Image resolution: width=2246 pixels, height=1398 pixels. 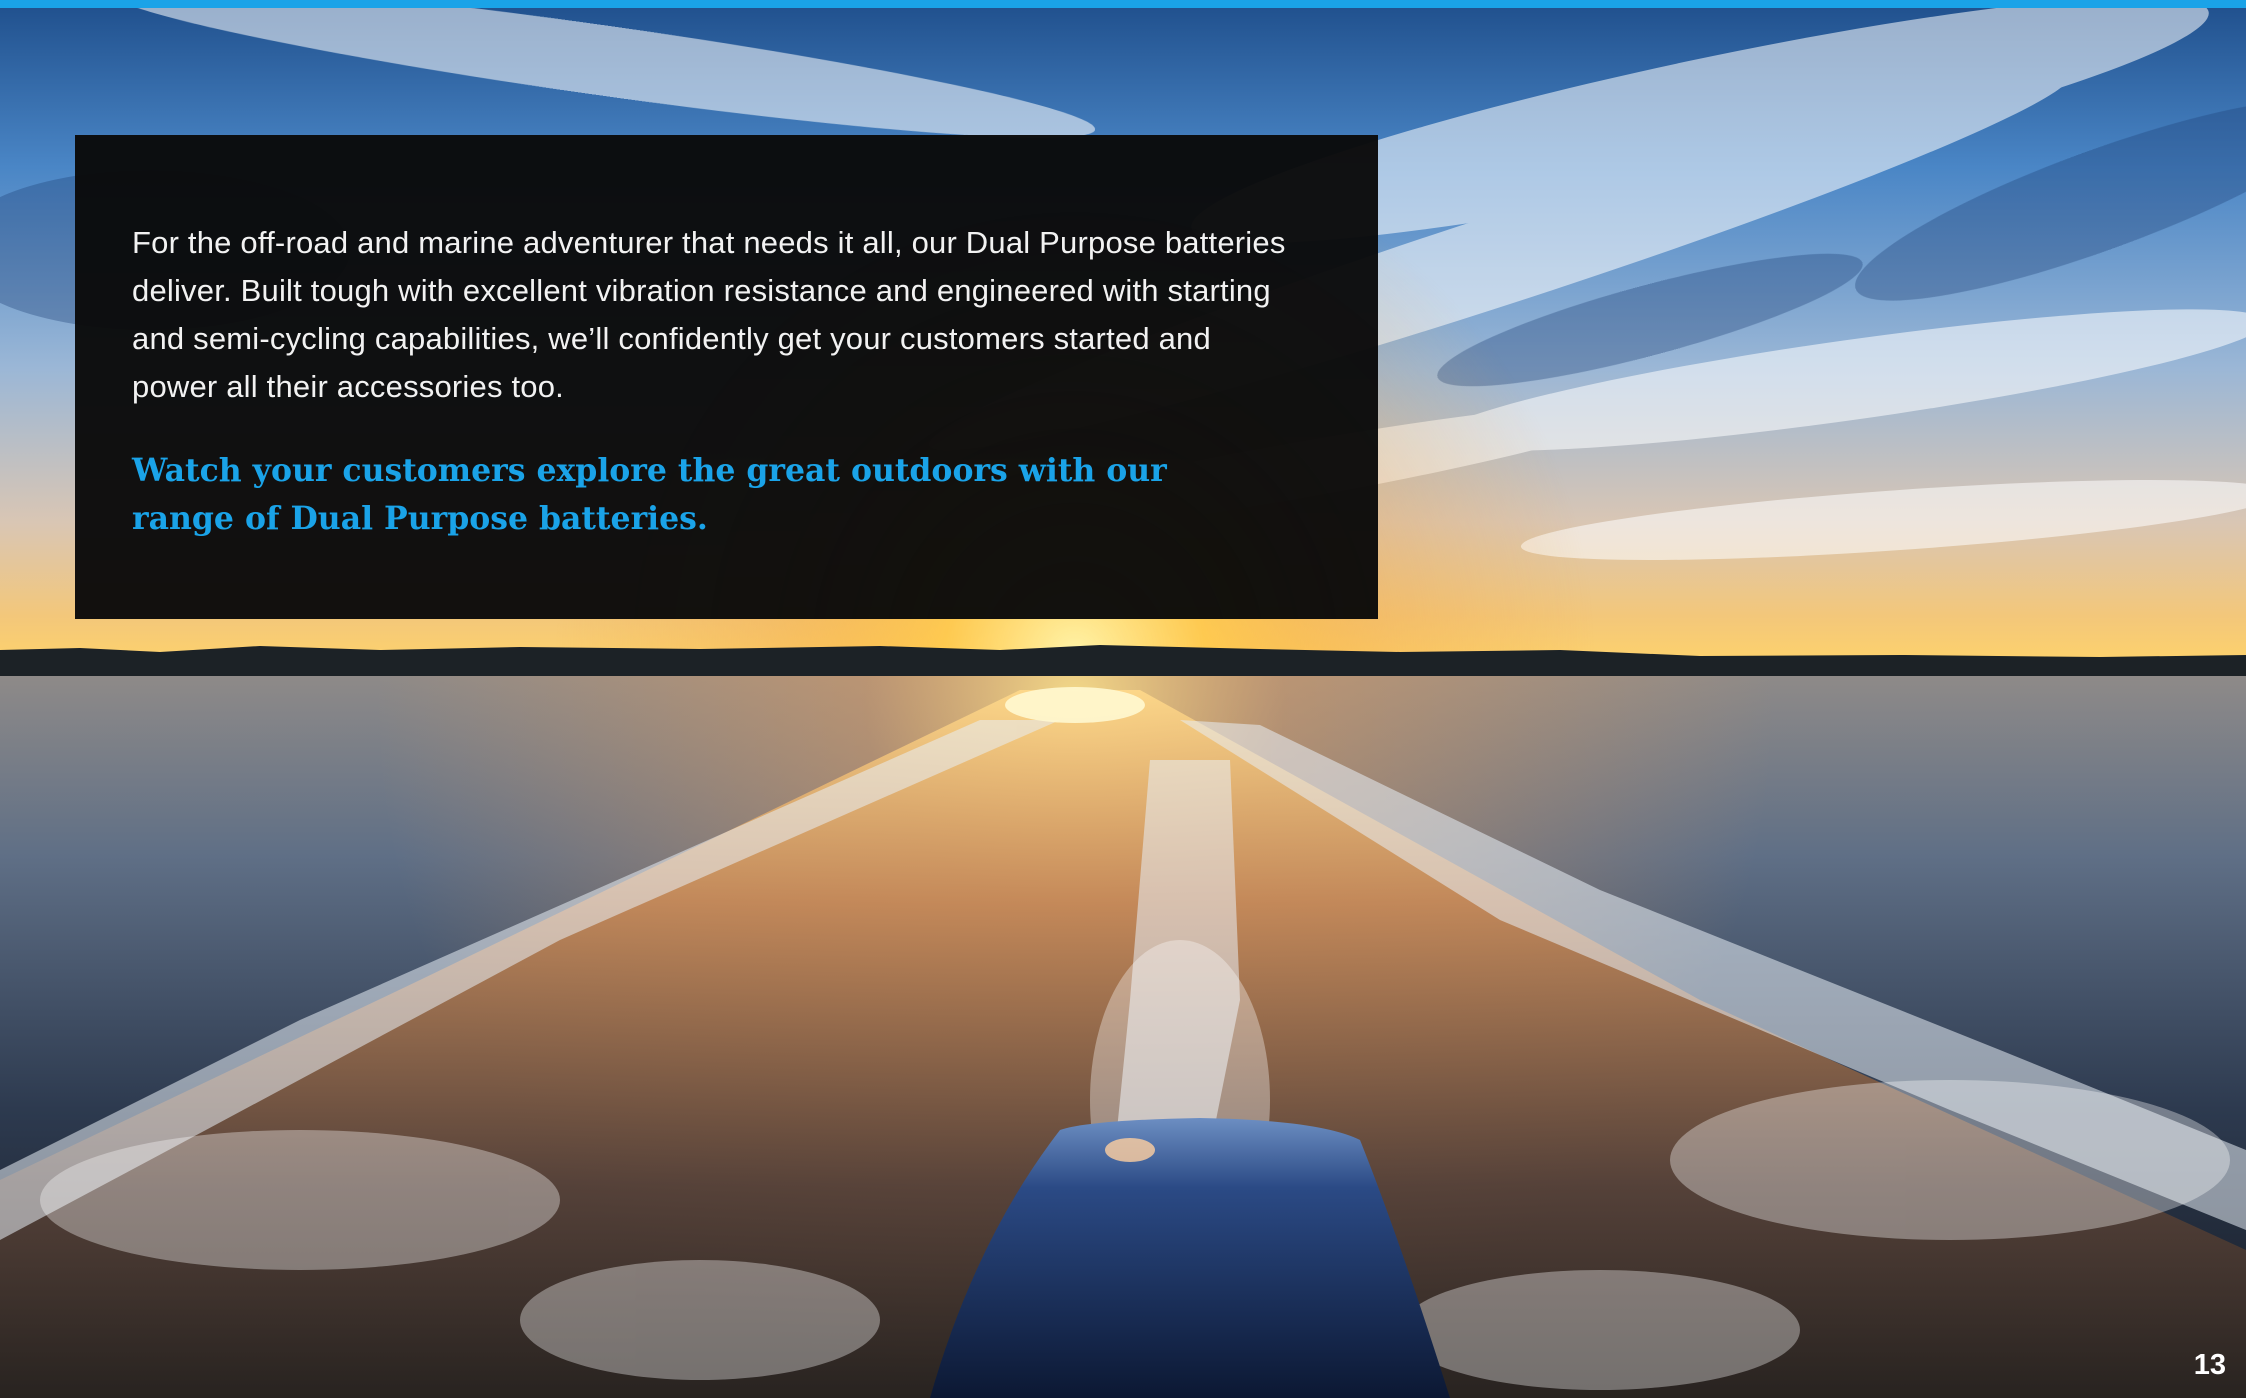 What do you see at coordinates (1123, 4) in the screenshot?
I see `accent-top-bar` at bounding box center [1123, 4].